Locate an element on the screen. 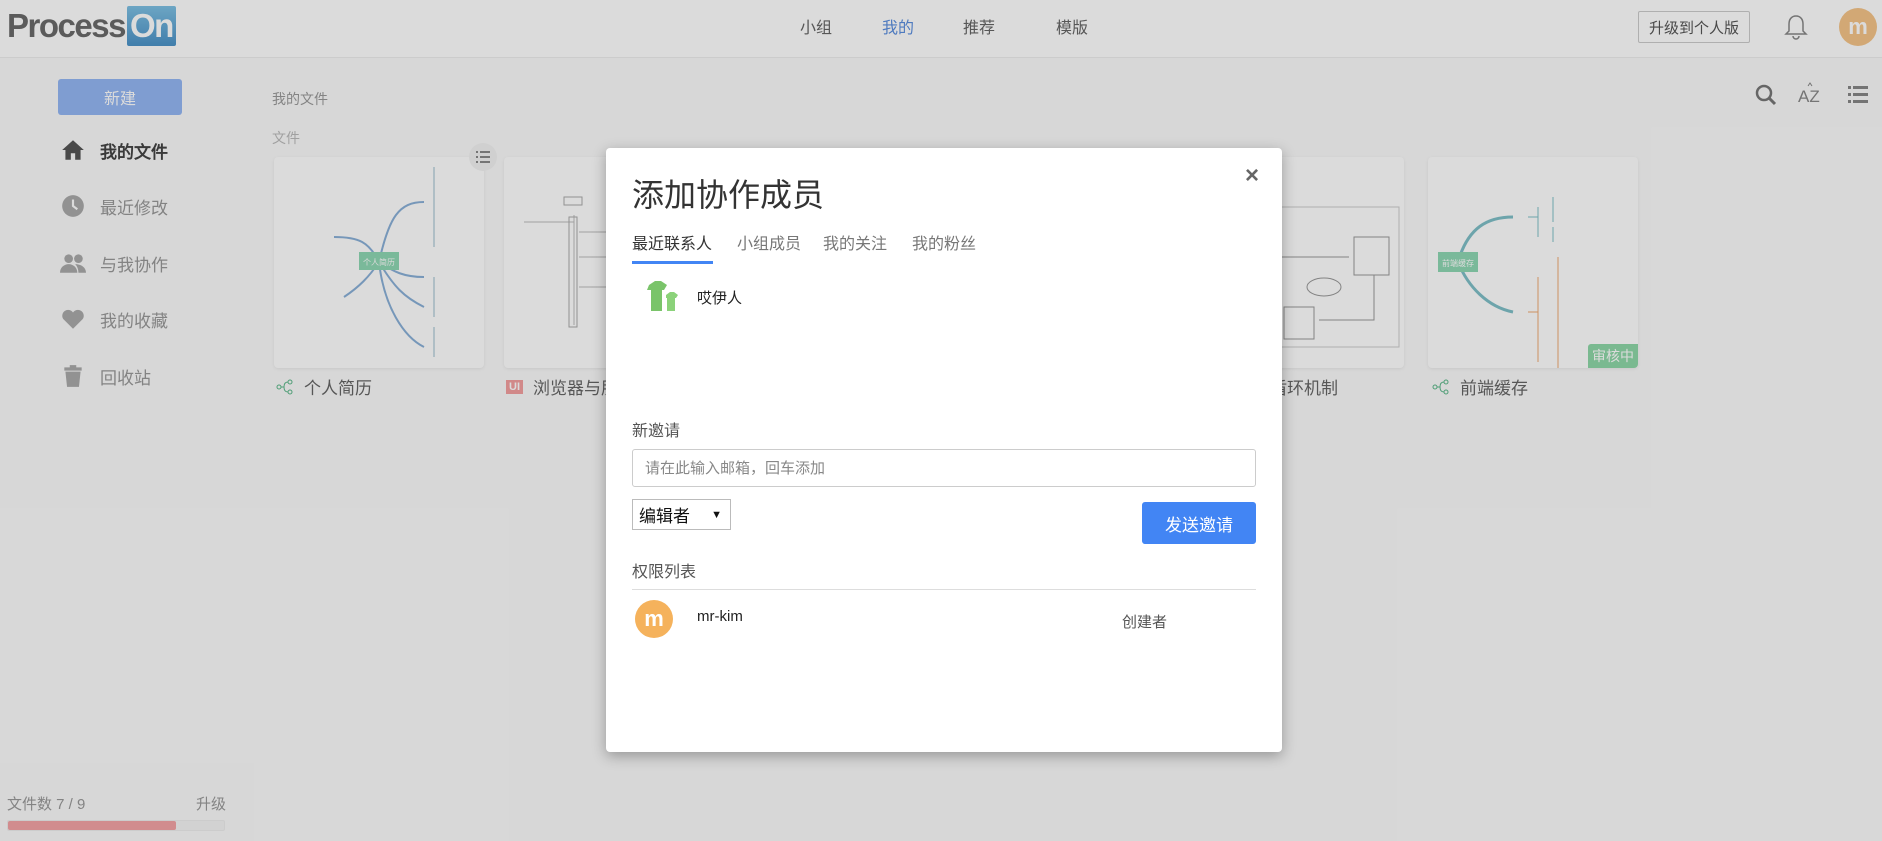 The height and width of the screenshot is (841, 1882). dropdown-arrow-icon: ▼ is located at coordinates (716, 514).